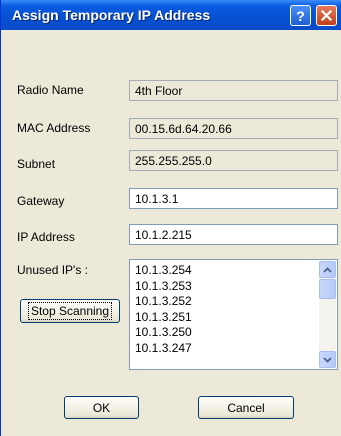 This screenshot has width=341, height=436. What do you see at coordinates (50, 90) in the screenshot?
I see `radio-name-label: Radio Name` at bounding box center [50, 90].